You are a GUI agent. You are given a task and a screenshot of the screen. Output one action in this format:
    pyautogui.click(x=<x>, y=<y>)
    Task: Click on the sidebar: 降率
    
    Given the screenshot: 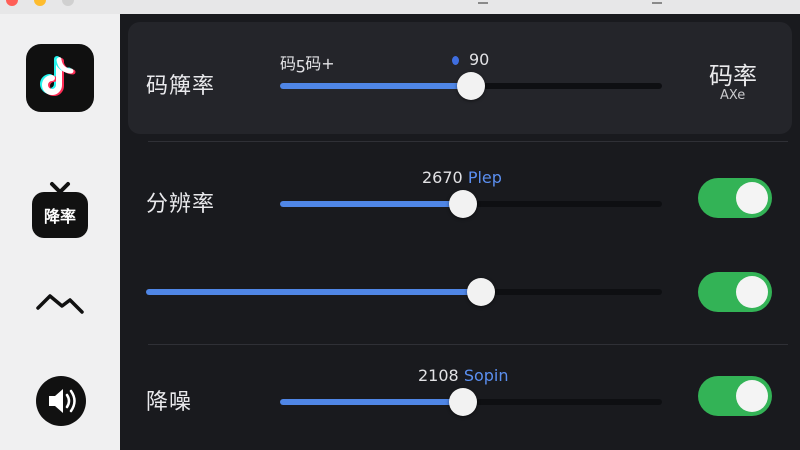 What is the action you would take?
    pyautogui.click(x=60, y=232)
    